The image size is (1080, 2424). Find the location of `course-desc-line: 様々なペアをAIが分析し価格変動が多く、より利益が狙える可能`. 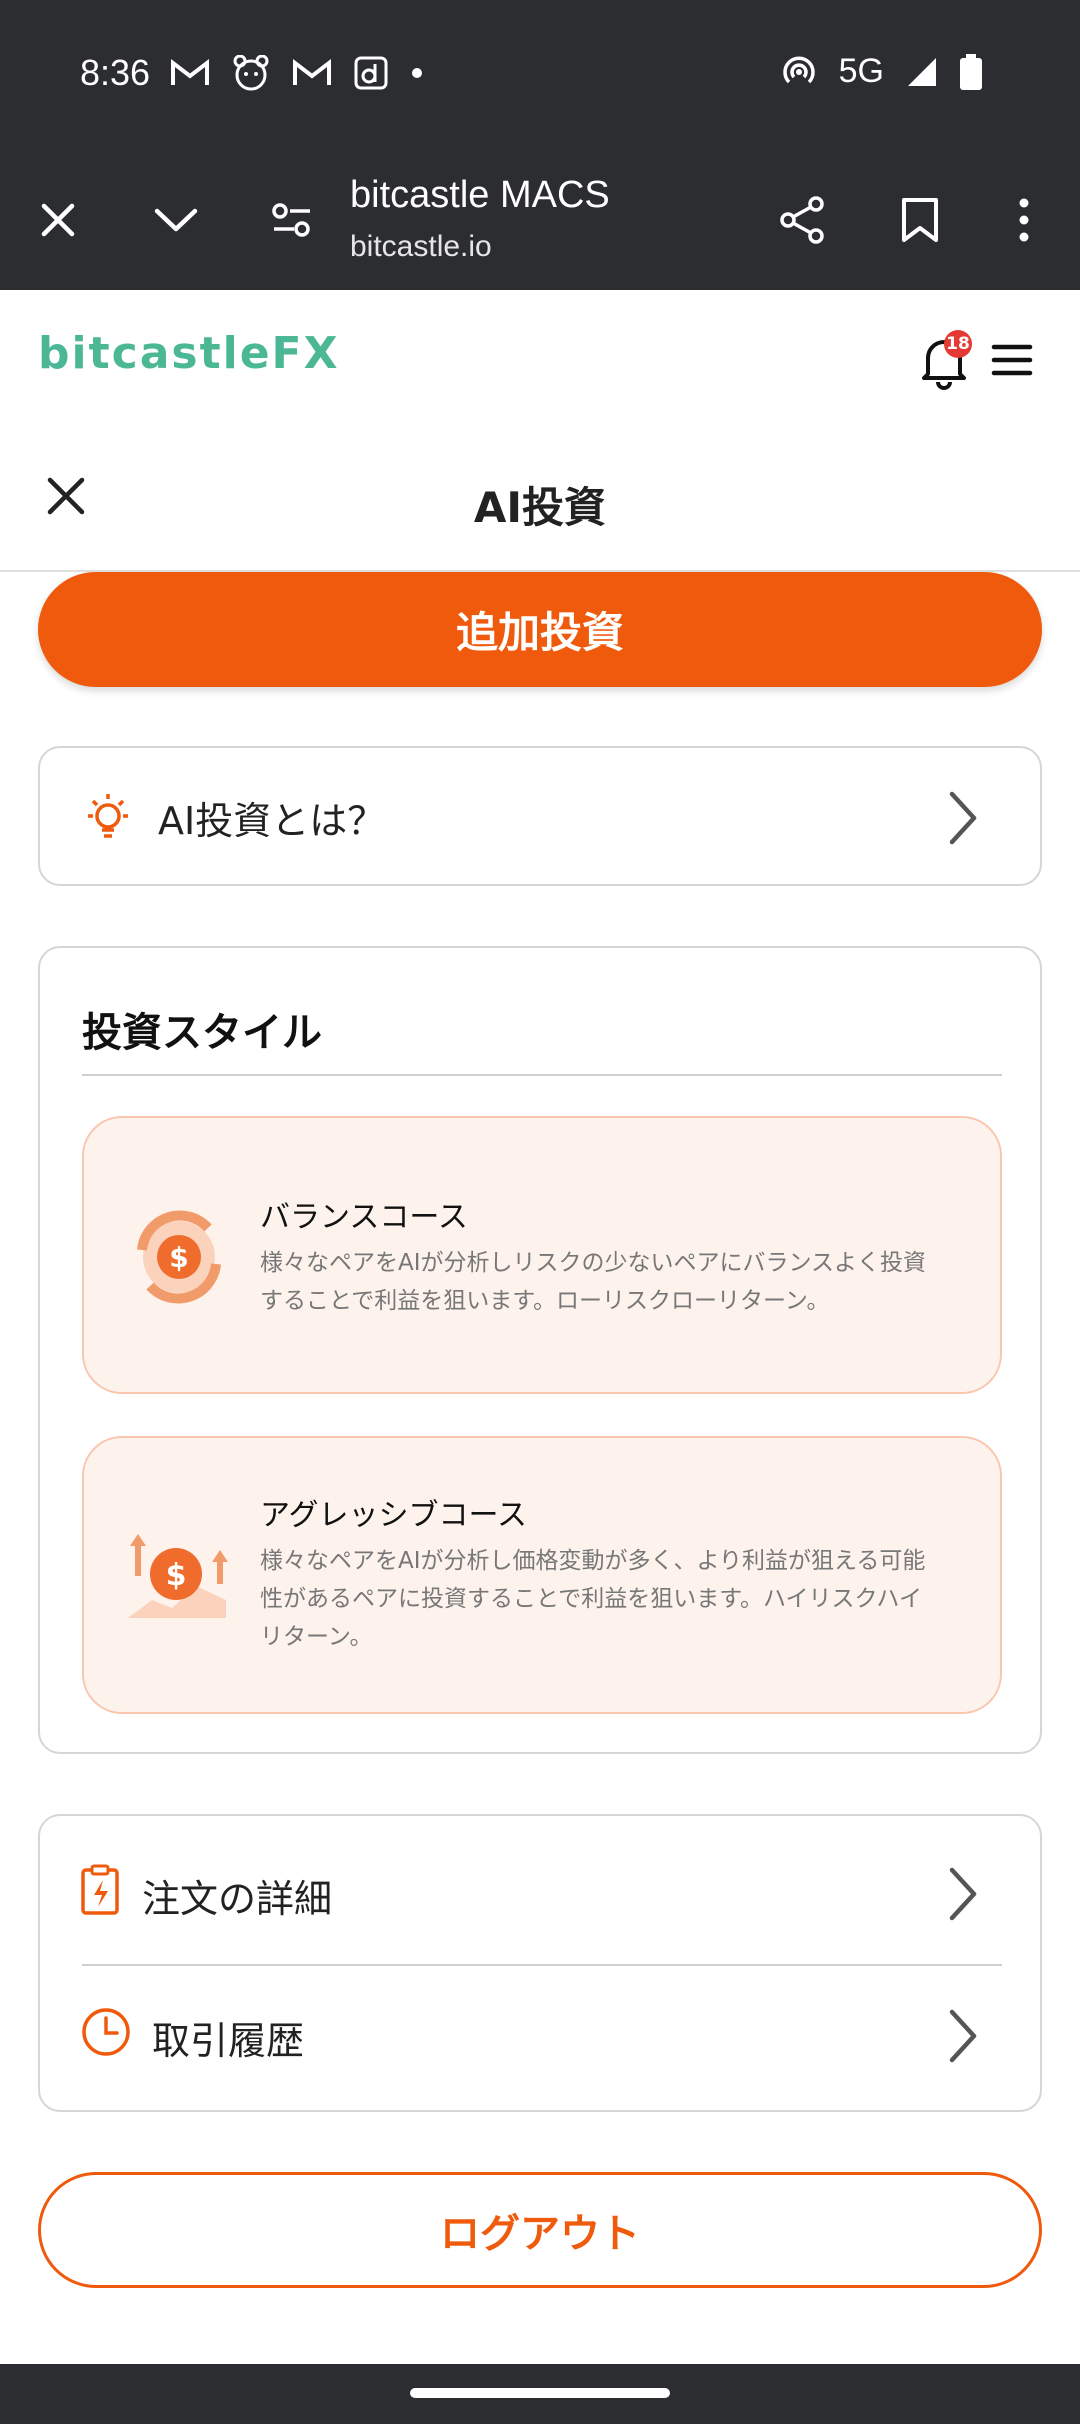

course-desc-line: 様々なペアをAIが分析し価格変動が多く、より利益が狙える可能 is located at coordinates (593, 1561).